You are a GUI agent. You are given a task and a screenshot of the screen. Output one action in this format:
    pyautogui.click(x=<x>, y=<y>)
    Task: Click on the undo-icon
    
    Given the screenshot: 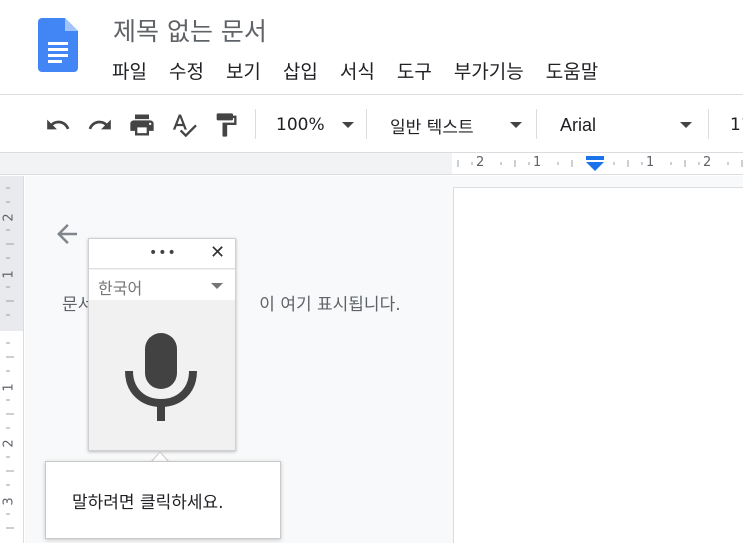 What is the action you would take?
    pyautogui.click(x=58, y=124)
    